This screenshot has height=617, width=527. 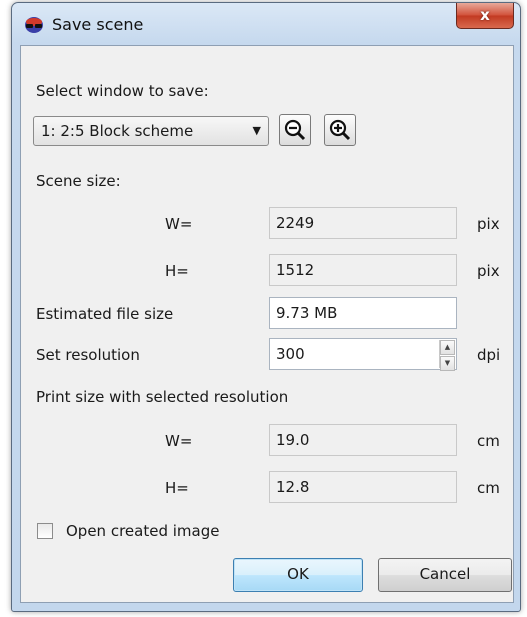 I want to click on estimated-file-size-field: 9.73 MB, so click(x=363, y=313).